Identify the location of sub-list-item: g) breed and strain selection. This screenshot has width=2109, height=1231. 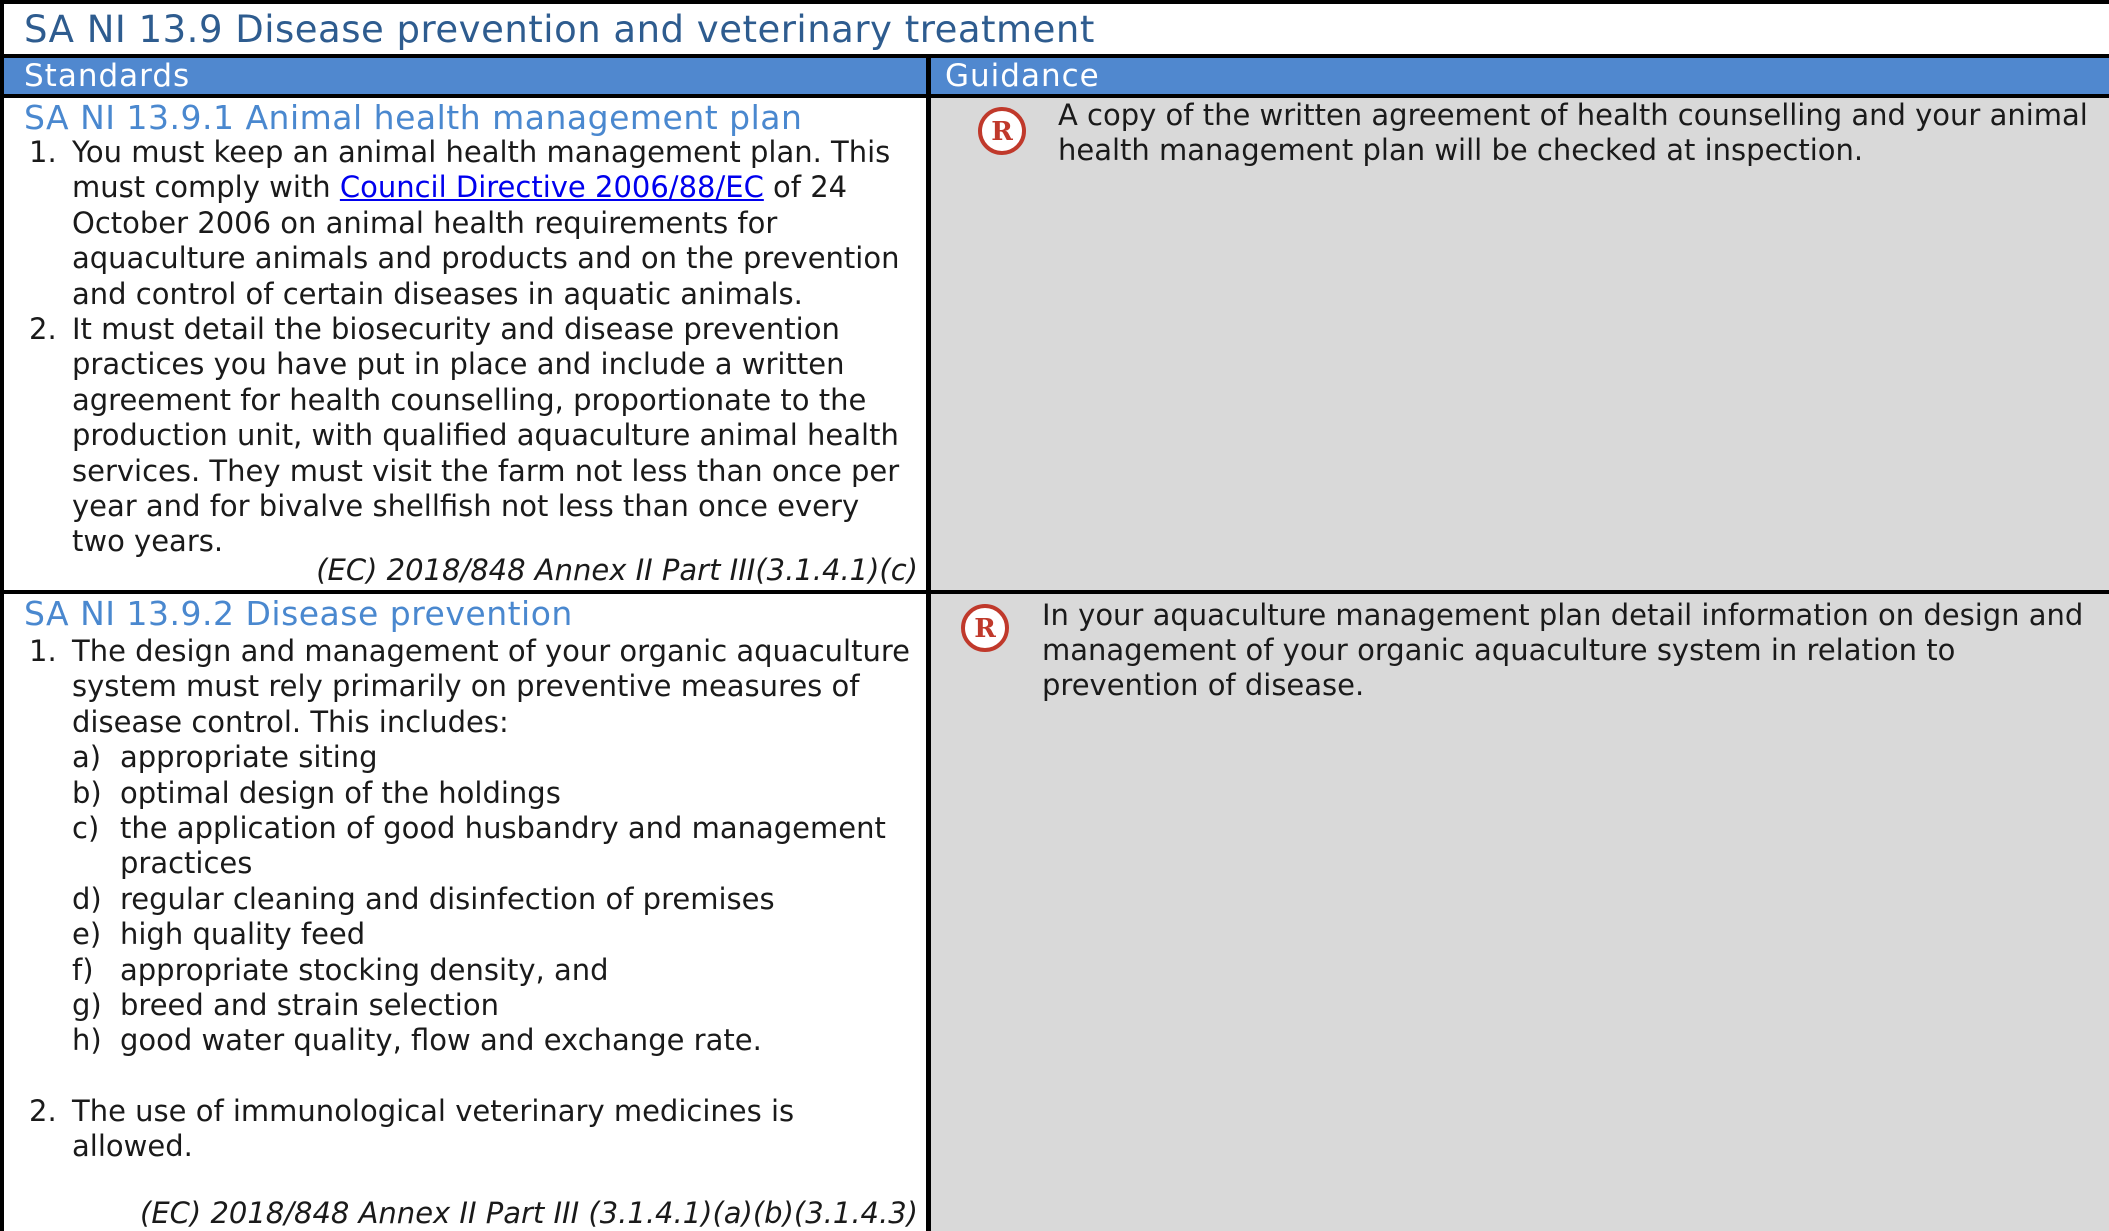
(285, 1005).